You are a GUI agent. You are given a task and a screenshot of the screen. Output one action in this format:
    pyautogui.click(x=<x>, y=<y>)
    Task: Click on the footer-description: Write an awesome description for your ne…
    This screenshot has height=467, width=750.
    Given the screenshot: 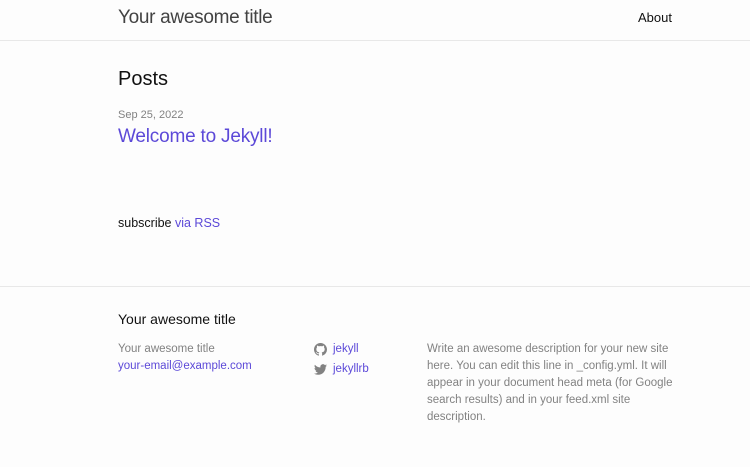 What is the action you would take?
    pyautogui.click(x=550, y=383)
    